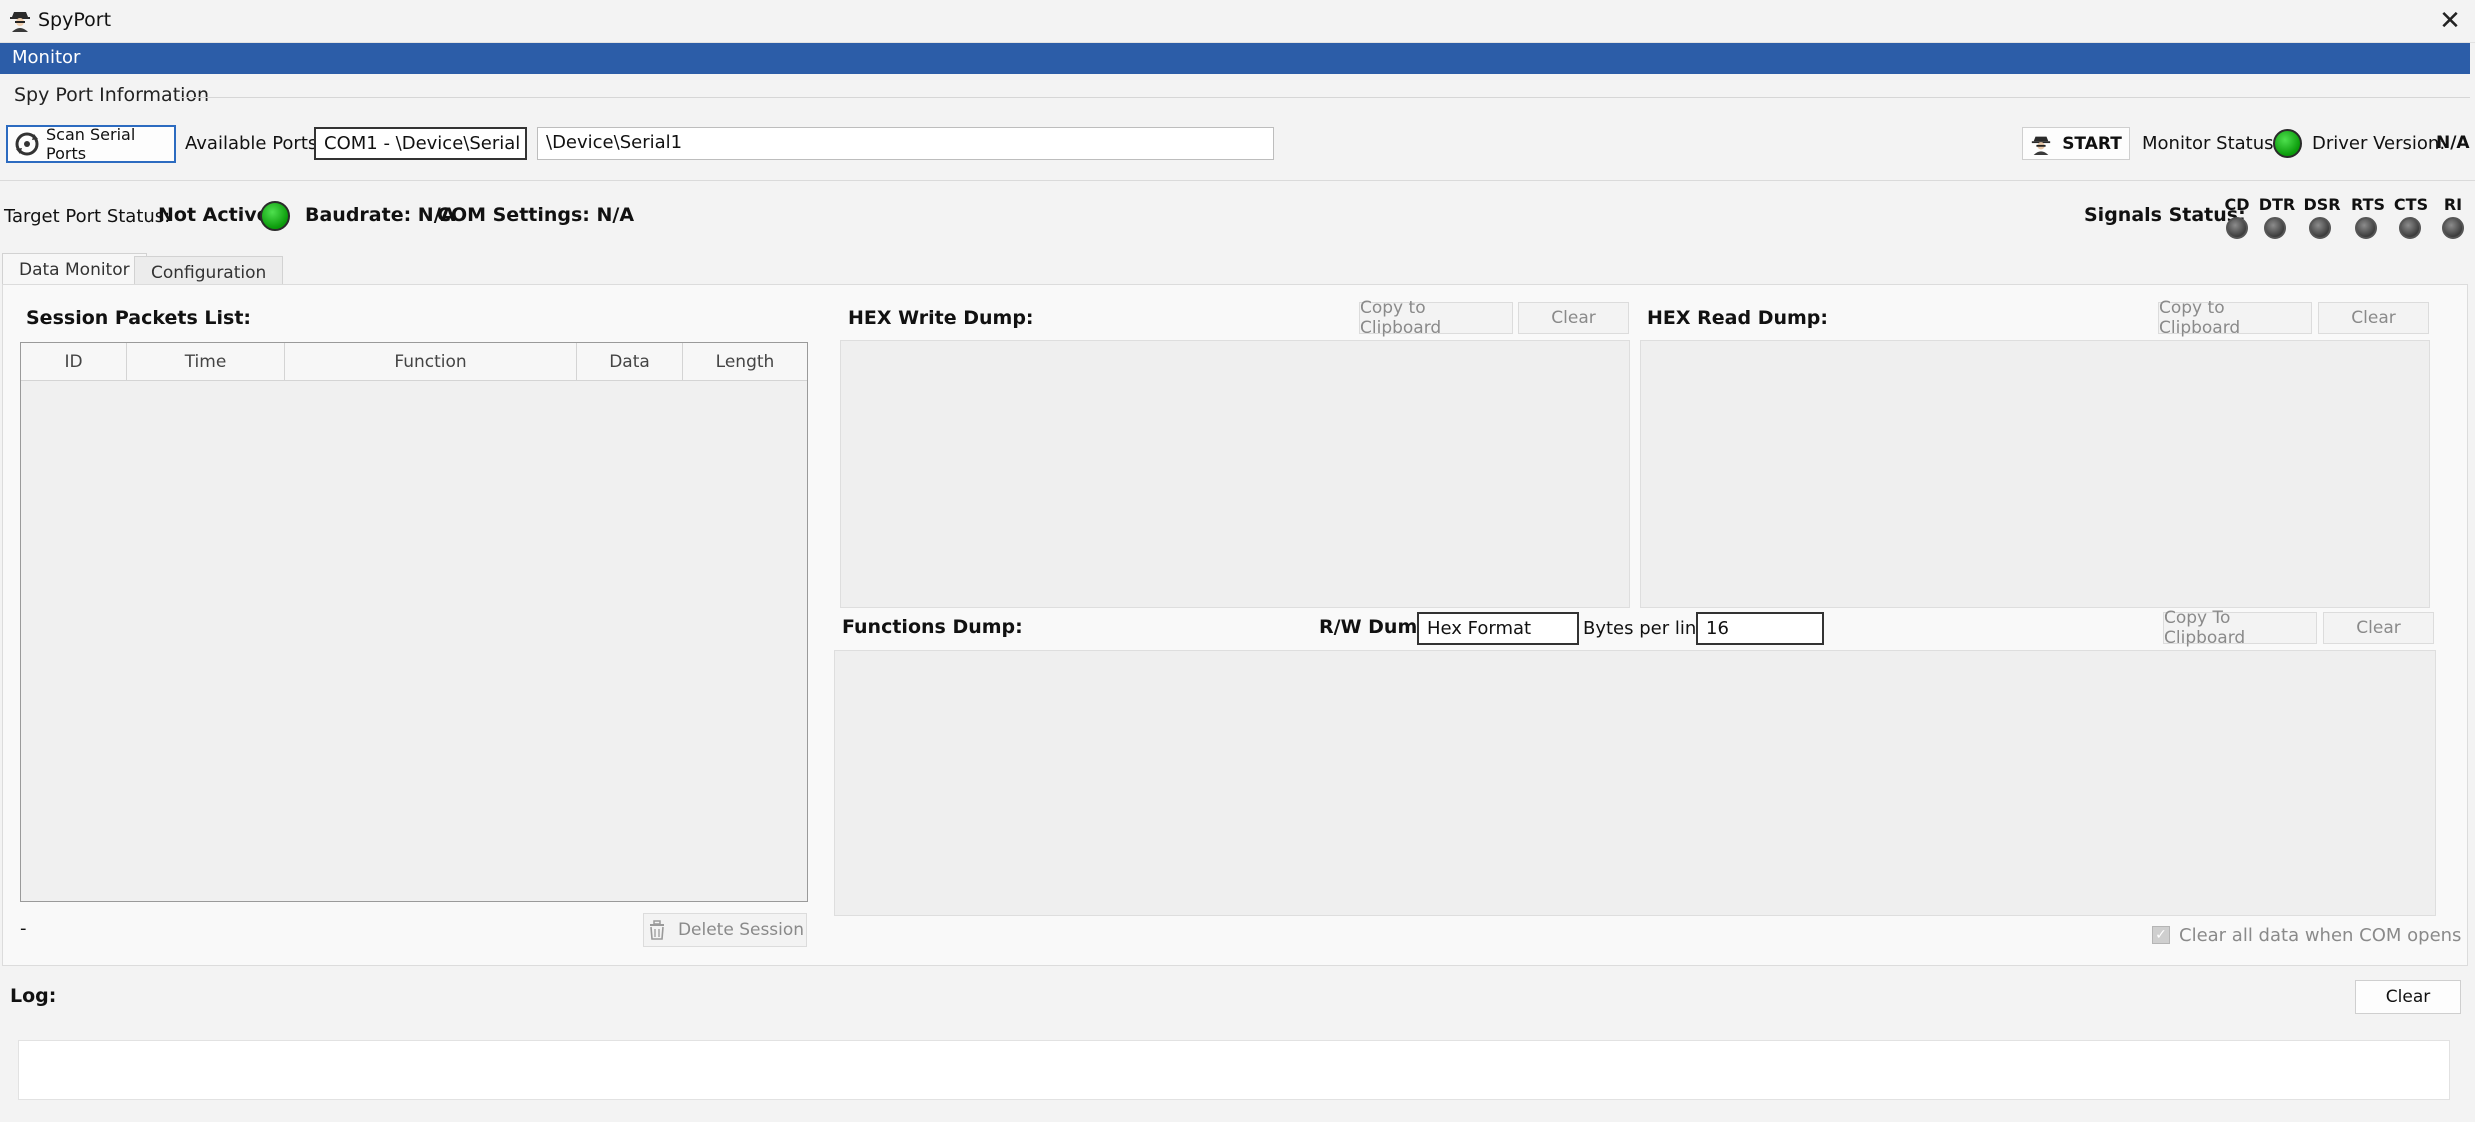 The height and width of the screenshot is (1122, 2475). I want to click on hex-write-dump-title: HEX Write Dump:, so click(941, 318).